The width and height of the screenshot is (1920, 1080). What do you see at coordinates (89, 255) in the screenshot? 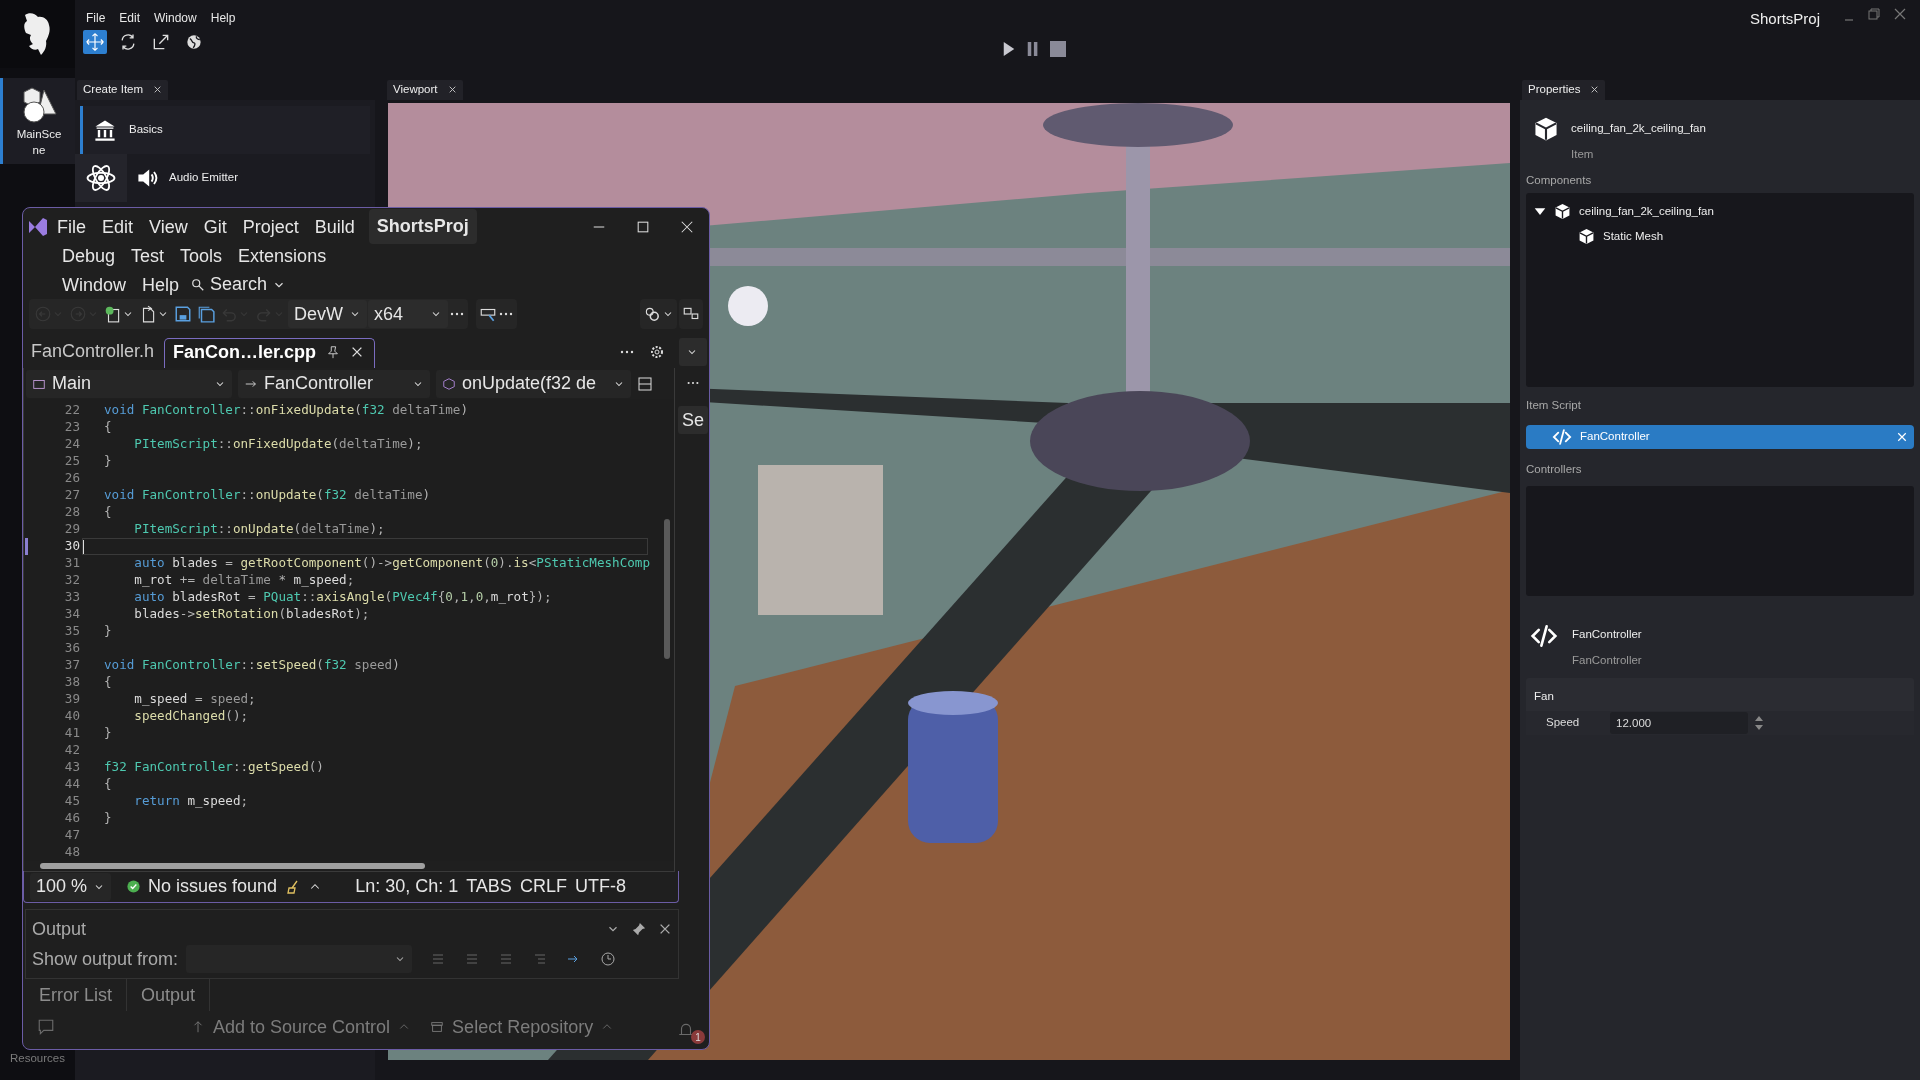
I see `menu-item: Debug` at bounding box center [89, 255].